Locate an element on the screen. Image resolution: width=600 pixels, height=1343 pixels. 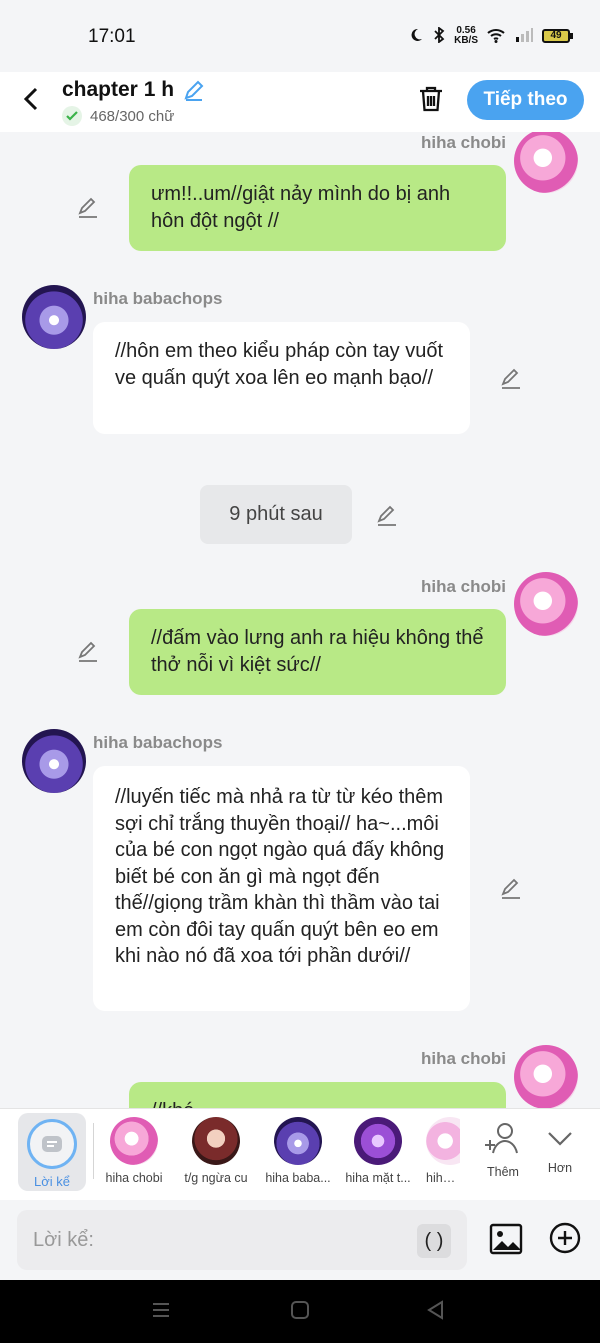
home-icon is located at coordinates (300, 1310).